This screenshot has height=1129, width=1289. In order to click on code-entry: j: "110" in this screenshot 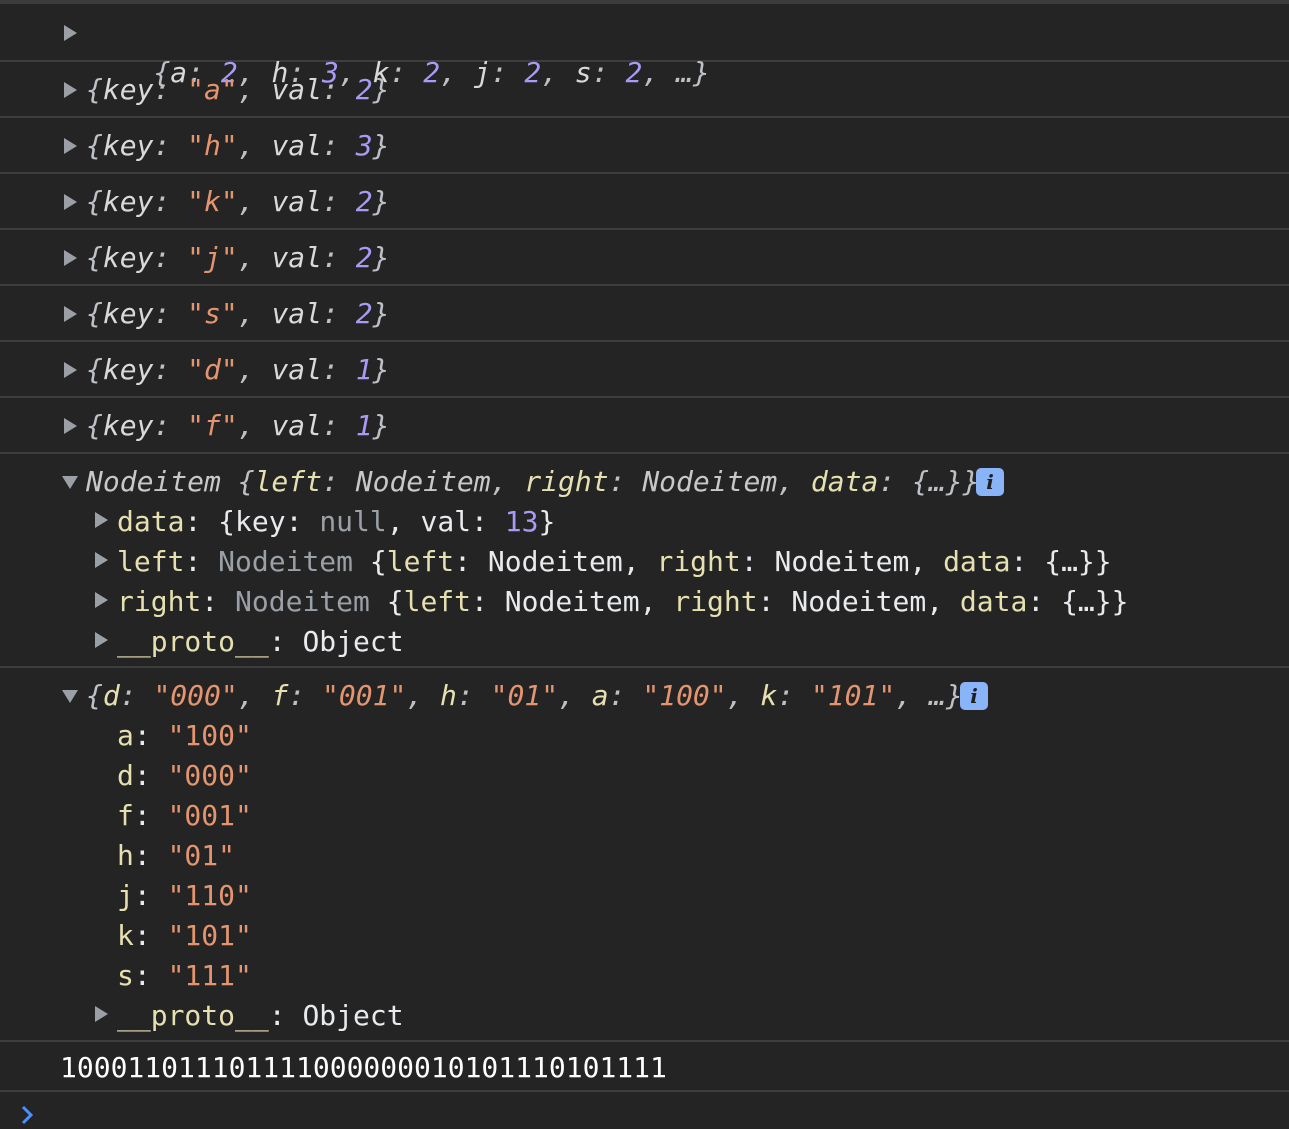, I will do `click(184, 896)`.